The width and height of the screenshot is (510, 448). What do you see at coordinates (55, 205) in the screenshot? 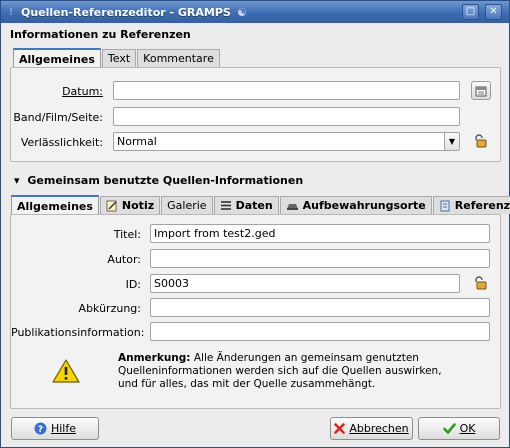
I see `tab-source-general: Allgemeines` at bounding box center [55, 205].